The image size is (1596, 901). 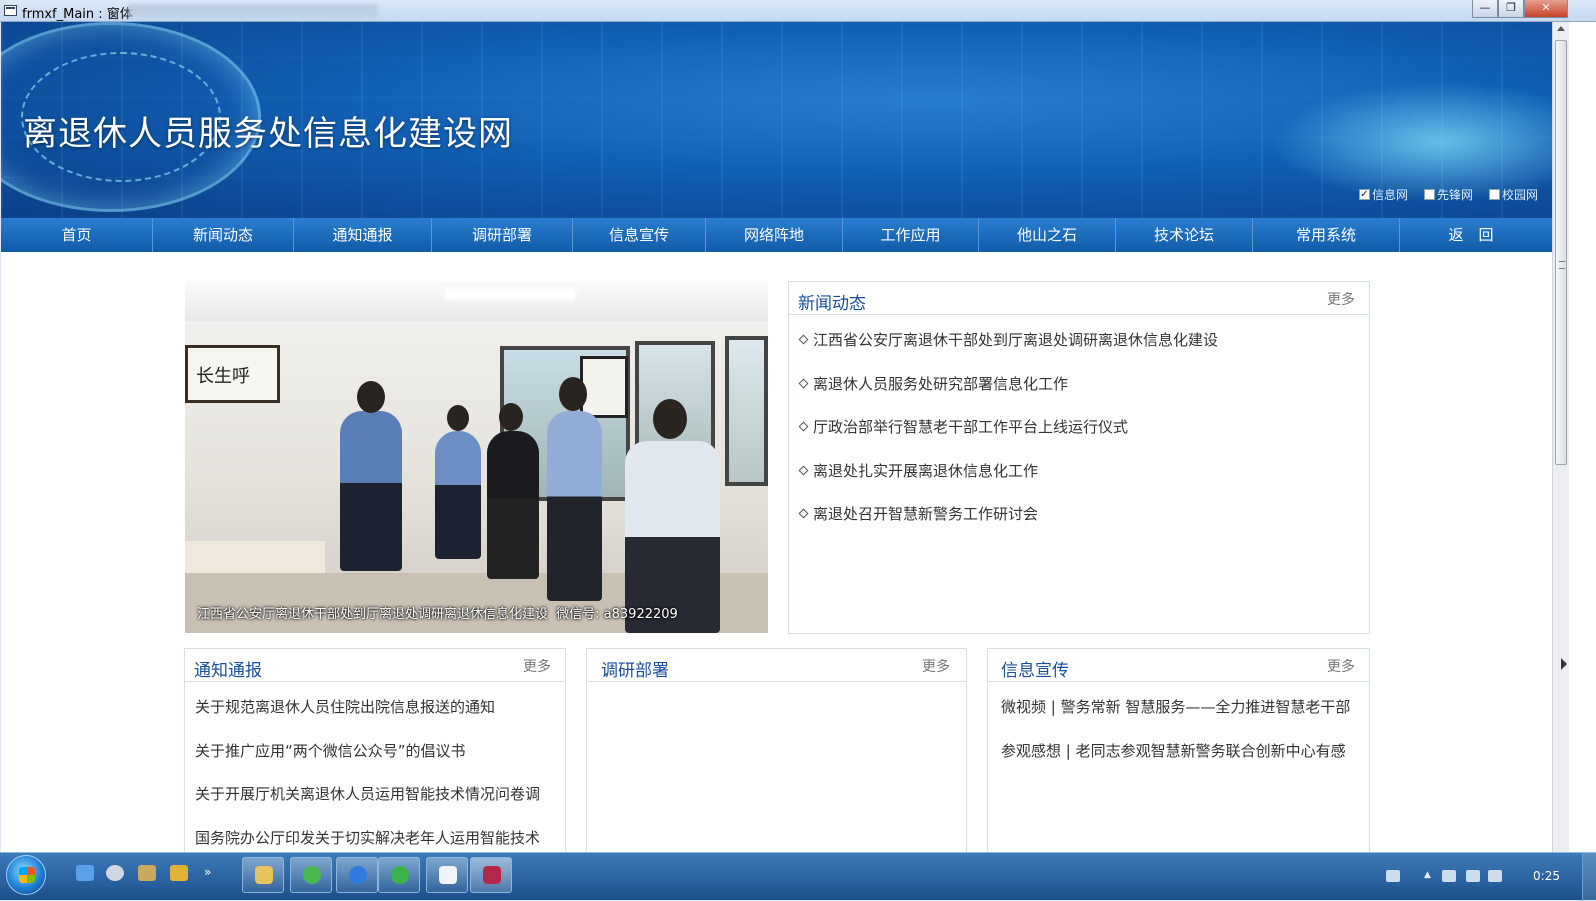 What do you see at coordinates (635, 668) in the screenshot?
I see `research-panel-title: 调研部署` at bounding box center [635, 668].